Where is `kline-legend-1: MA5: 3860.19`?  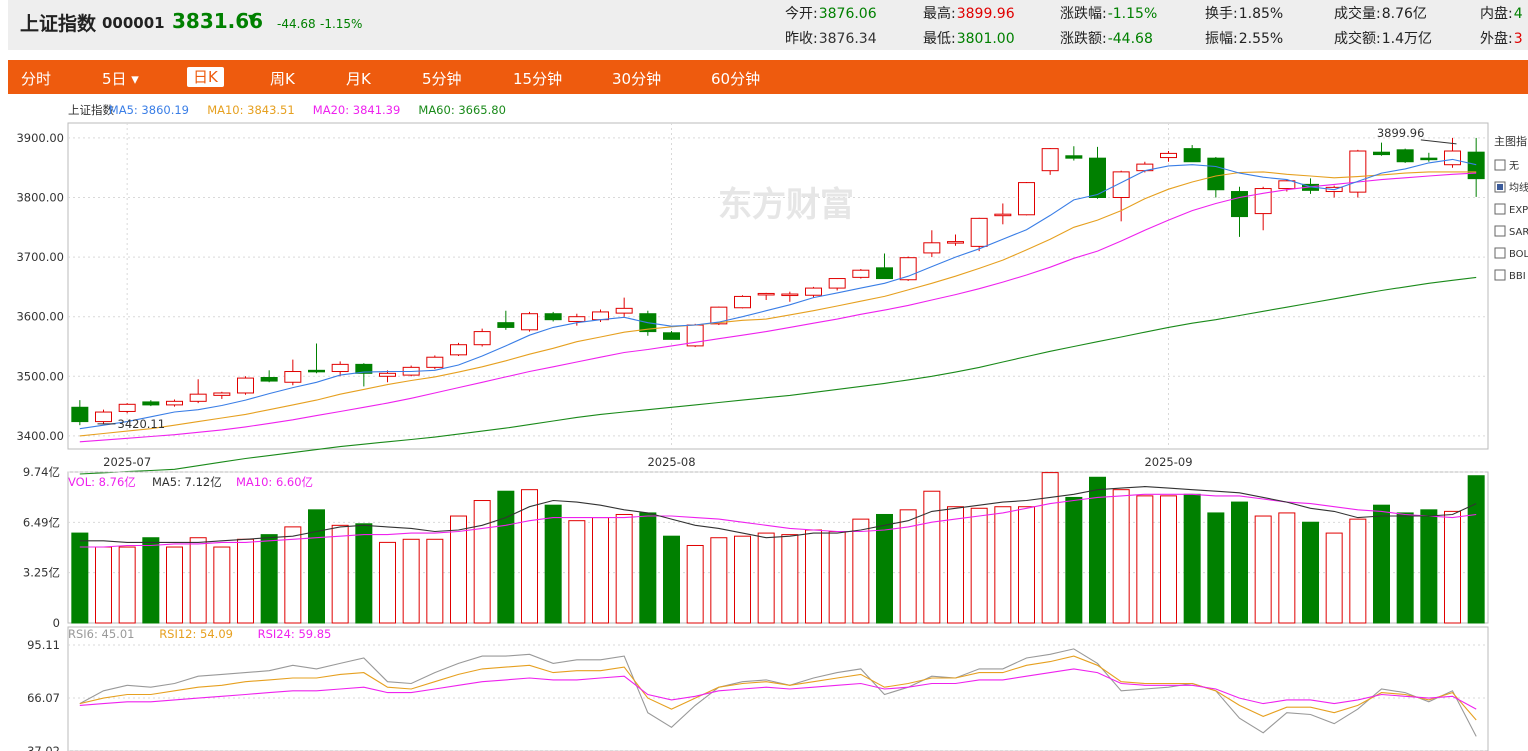 kline-legend-1: MA5: 3860.19 is located at coordinates (149, 110).